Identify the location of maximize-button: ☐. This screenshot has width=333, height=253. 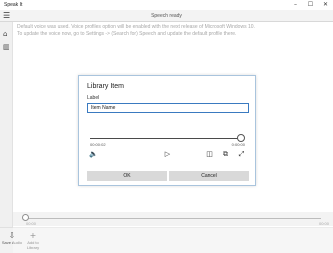
(310, 5).